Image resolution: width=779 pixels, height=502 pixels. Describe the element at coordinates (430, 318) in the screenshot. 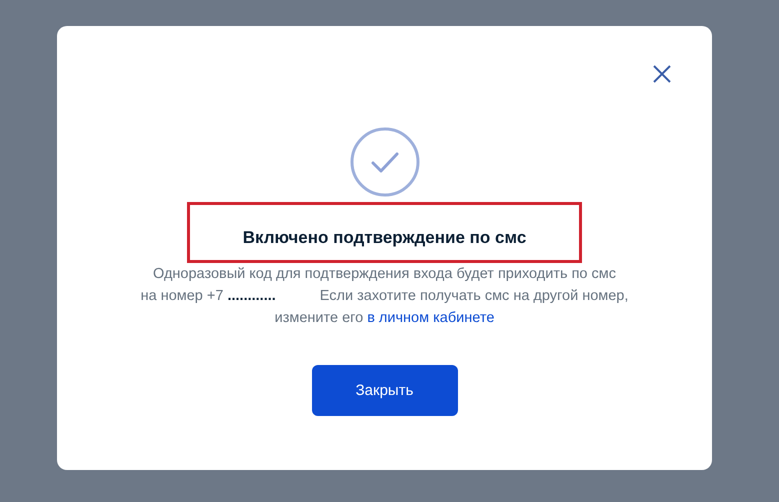

I see `account-link: в личном кабинете` at that location.